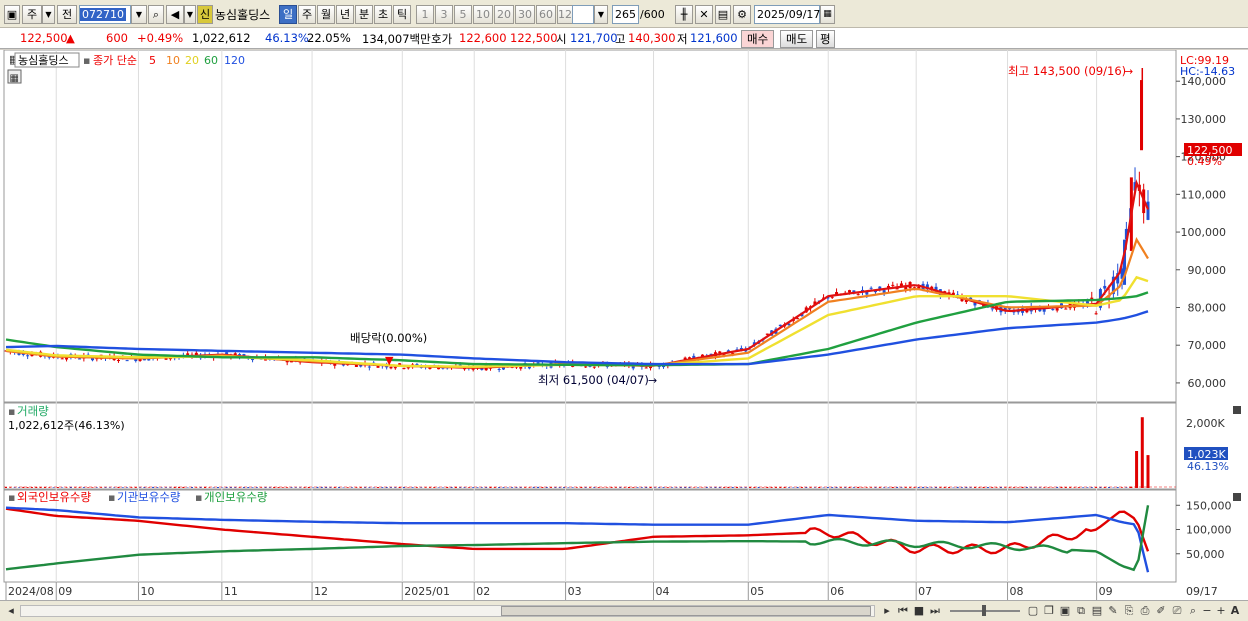 Image resolution: width=1248 pixels, height=621 pixels. Describe the element at coordinates (686, 611) in the screenshot. I see `scrollbar-thumb` at that location.